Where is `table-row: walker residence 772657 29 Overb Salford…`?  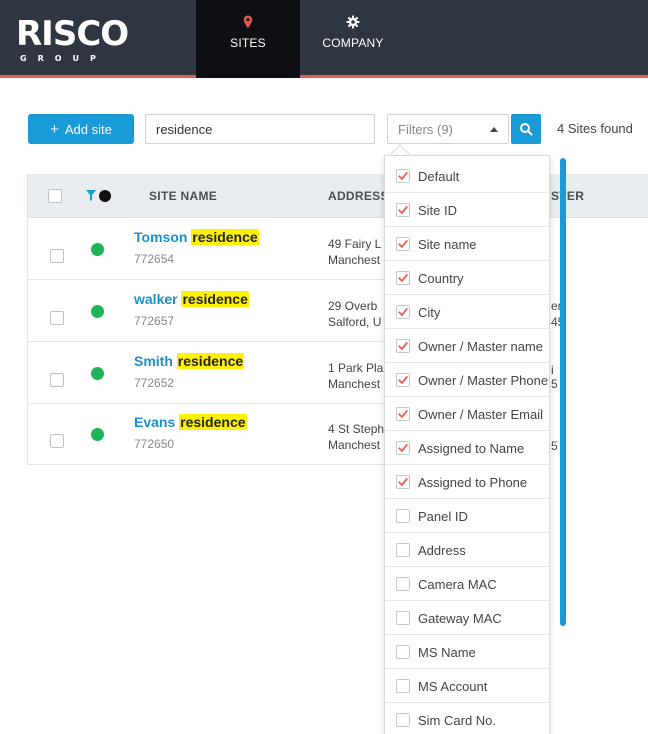
table-row: walker residence 772657 29 Overb Salford… is located at coordinates (206, 311).